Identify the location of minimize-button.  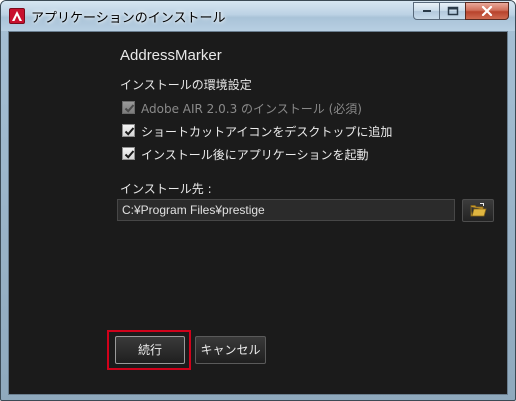
(426, 11).